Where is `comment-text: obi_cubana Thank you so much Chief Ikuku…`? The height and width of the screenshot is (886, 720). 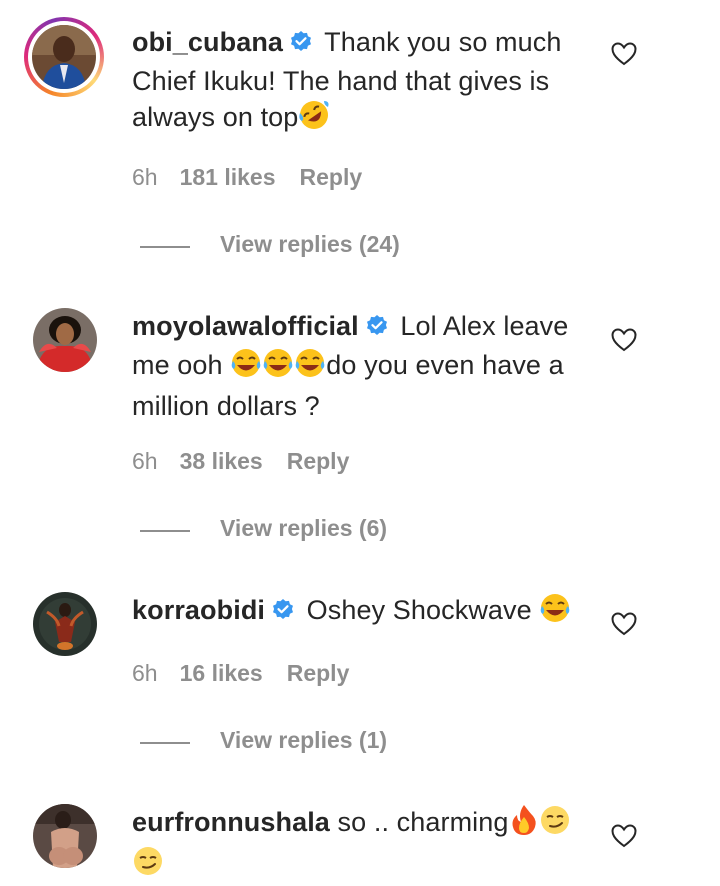 comment-text: obi_cubana Thank you so much Chief Ikuku… is located at coordinates (357, 82).